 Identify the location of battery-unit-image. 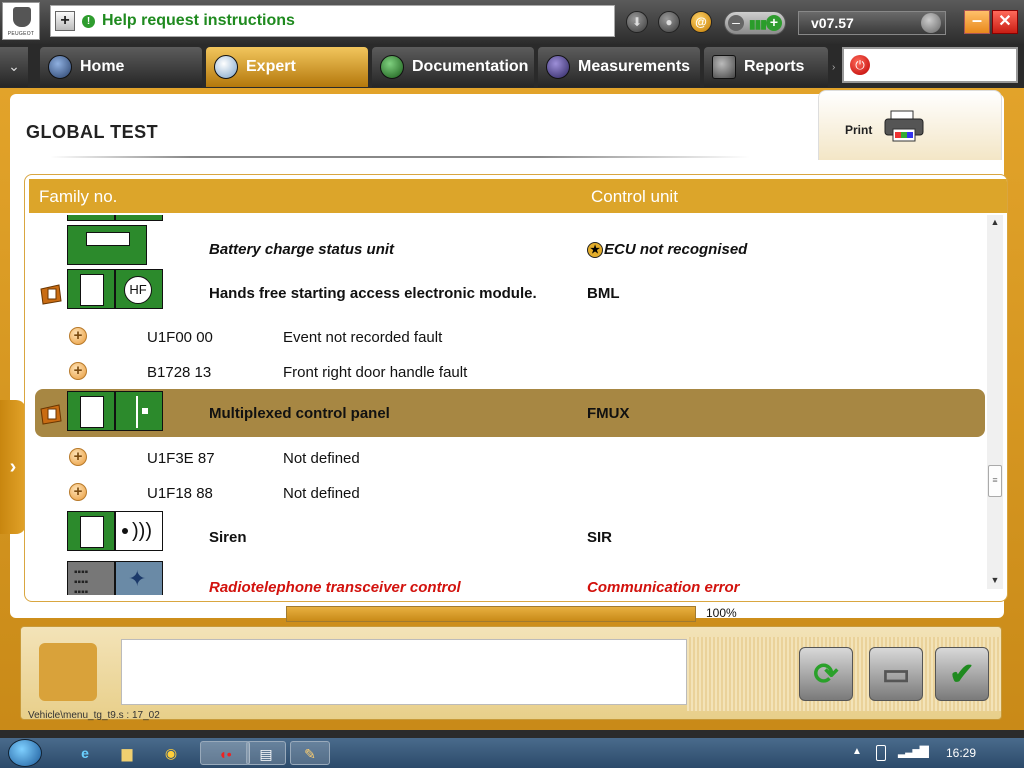
(107, 245).